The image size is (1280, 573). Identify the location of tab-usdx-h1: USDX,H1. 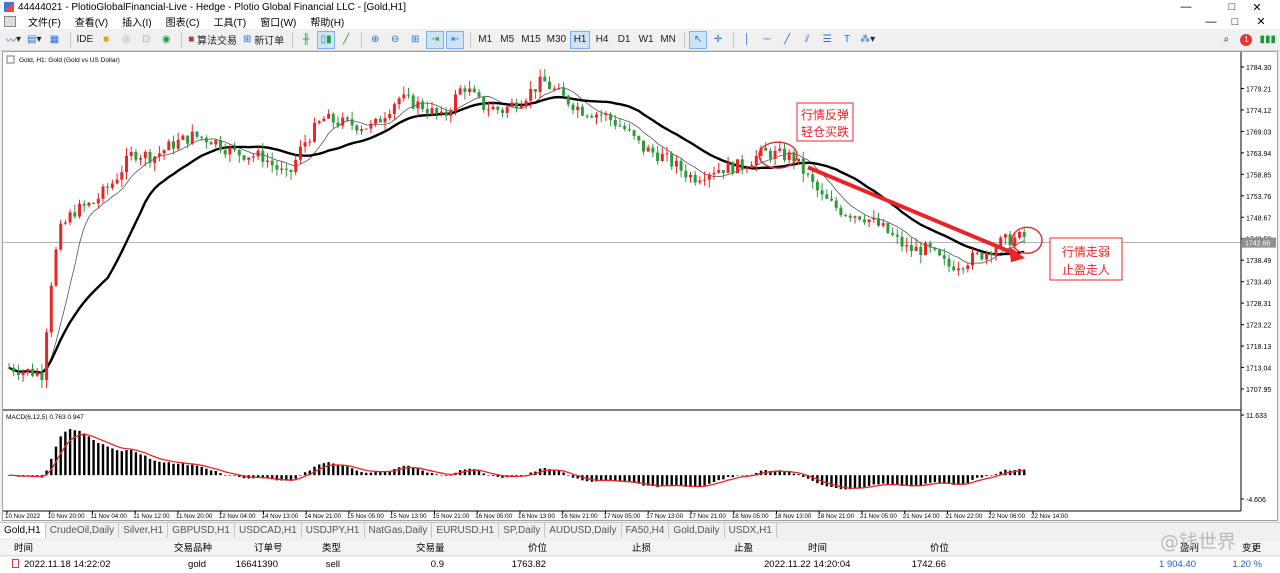
(751, 530).